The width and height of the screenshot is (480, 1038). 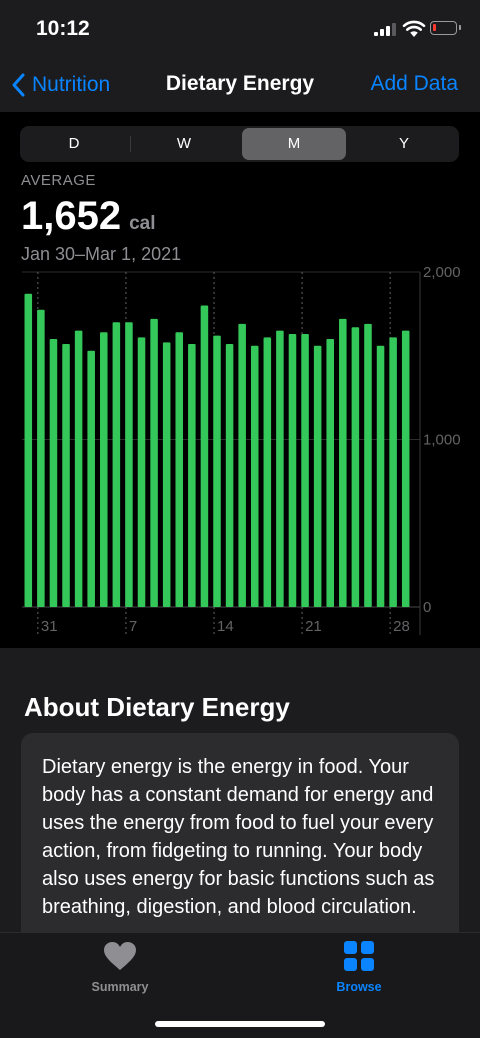 I want to click on back-button: Nutrition, so click(x=61, y=85).